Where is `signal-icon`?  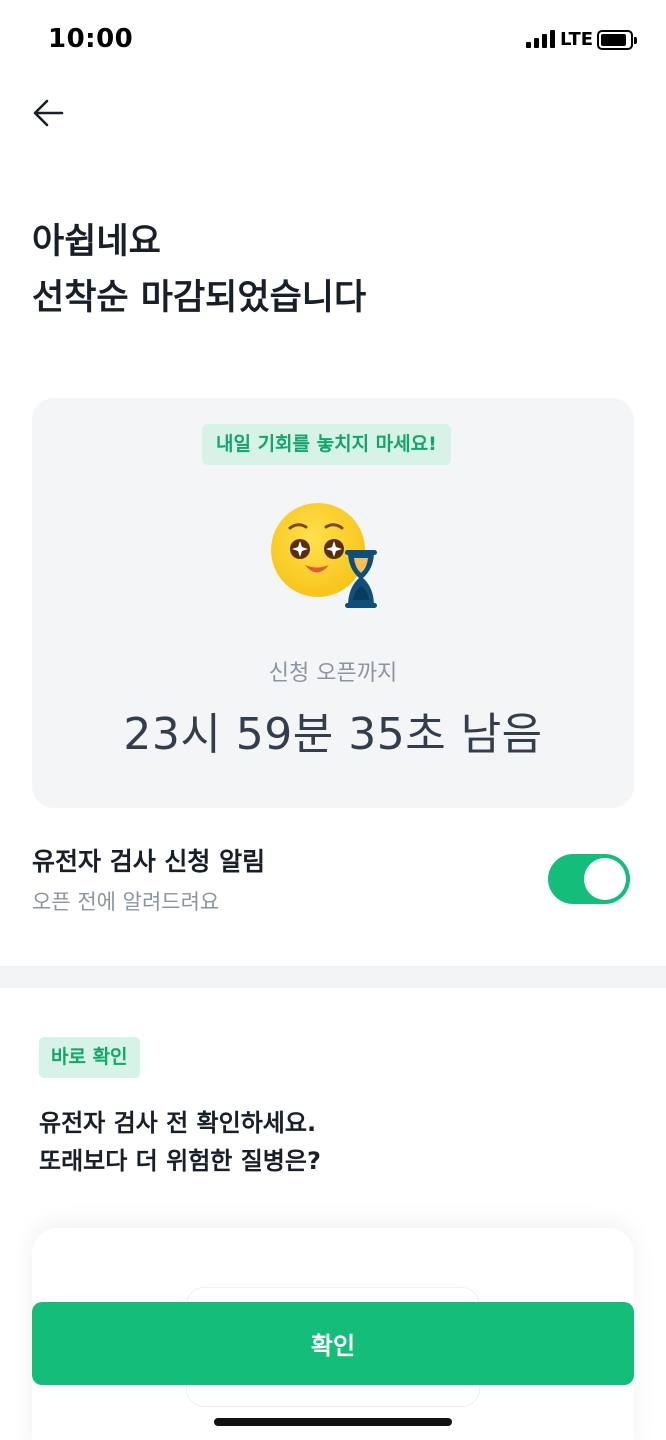 signal-icon is located at coordinates (540, 39).